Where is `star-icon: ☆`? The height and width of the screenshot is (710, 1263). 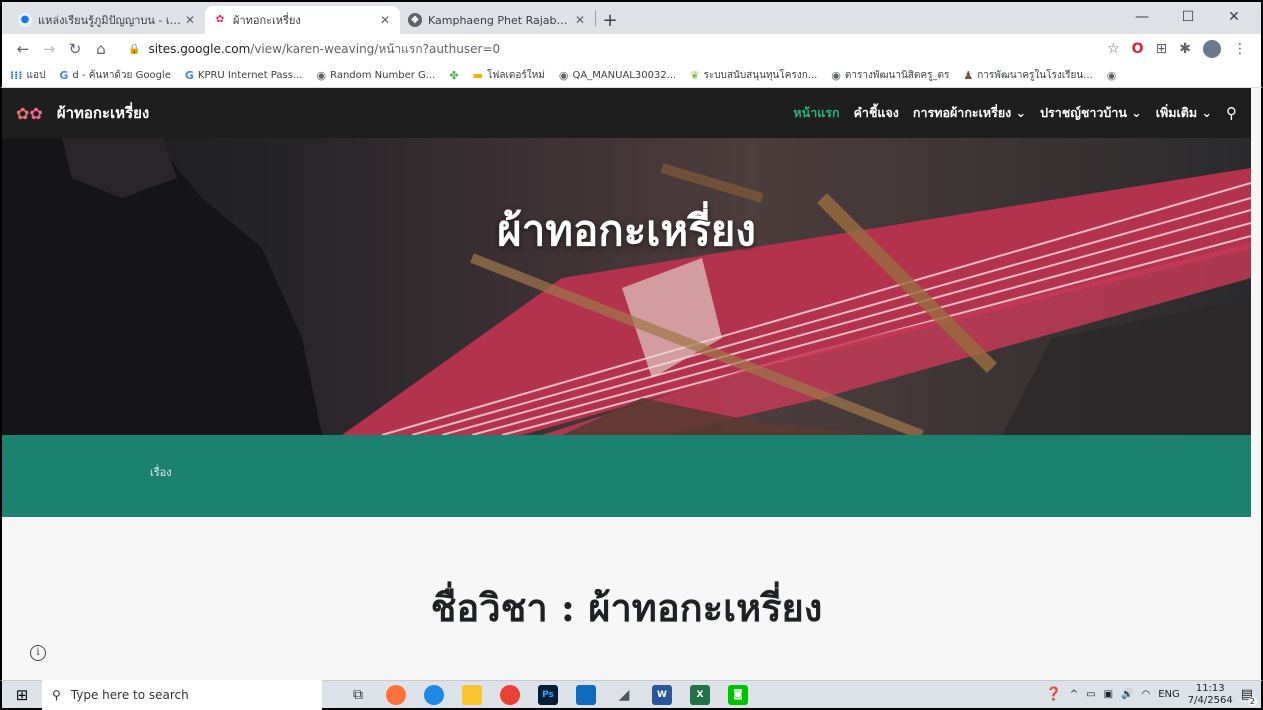 star-icon: ☆ is located at coordinates (1113, 49).